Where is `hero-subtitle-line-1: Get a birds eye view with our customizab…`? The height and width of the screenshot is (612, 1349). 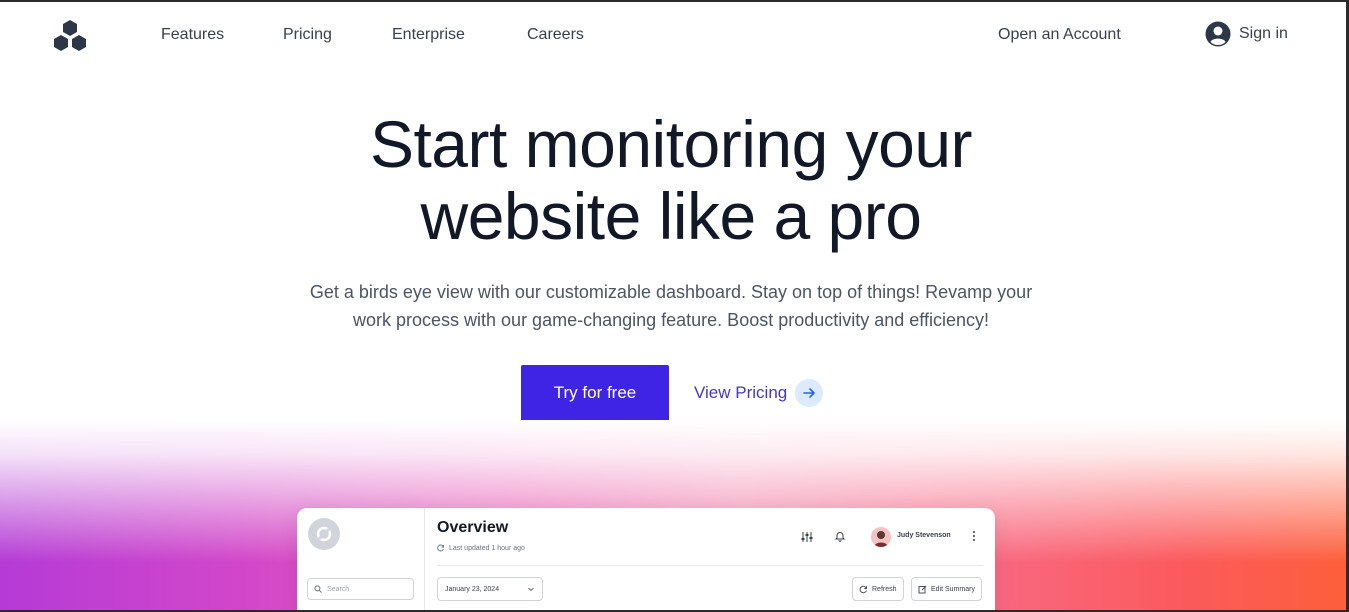 hero-subtitle-line-1: Get a birds eye view with our customizab… is located at coordinates (671, 292).